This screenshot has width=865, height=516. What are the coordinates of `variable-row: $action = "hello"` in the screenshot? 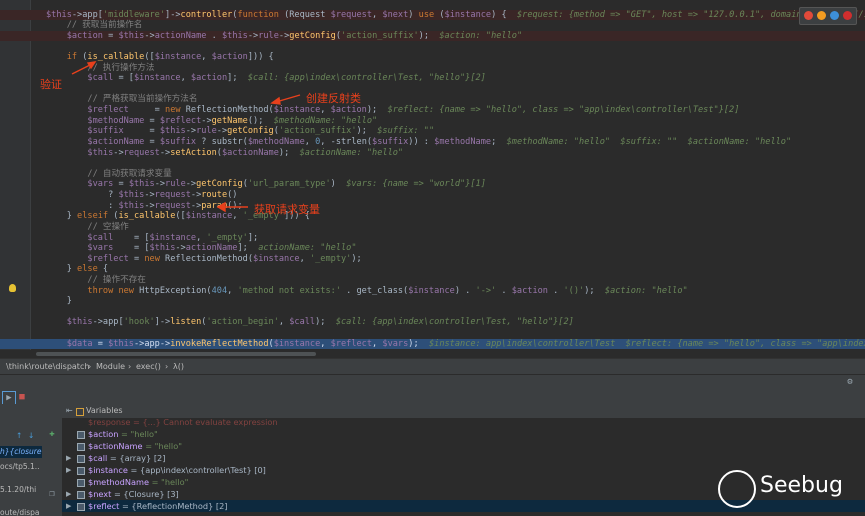 It's located at (463, 434).